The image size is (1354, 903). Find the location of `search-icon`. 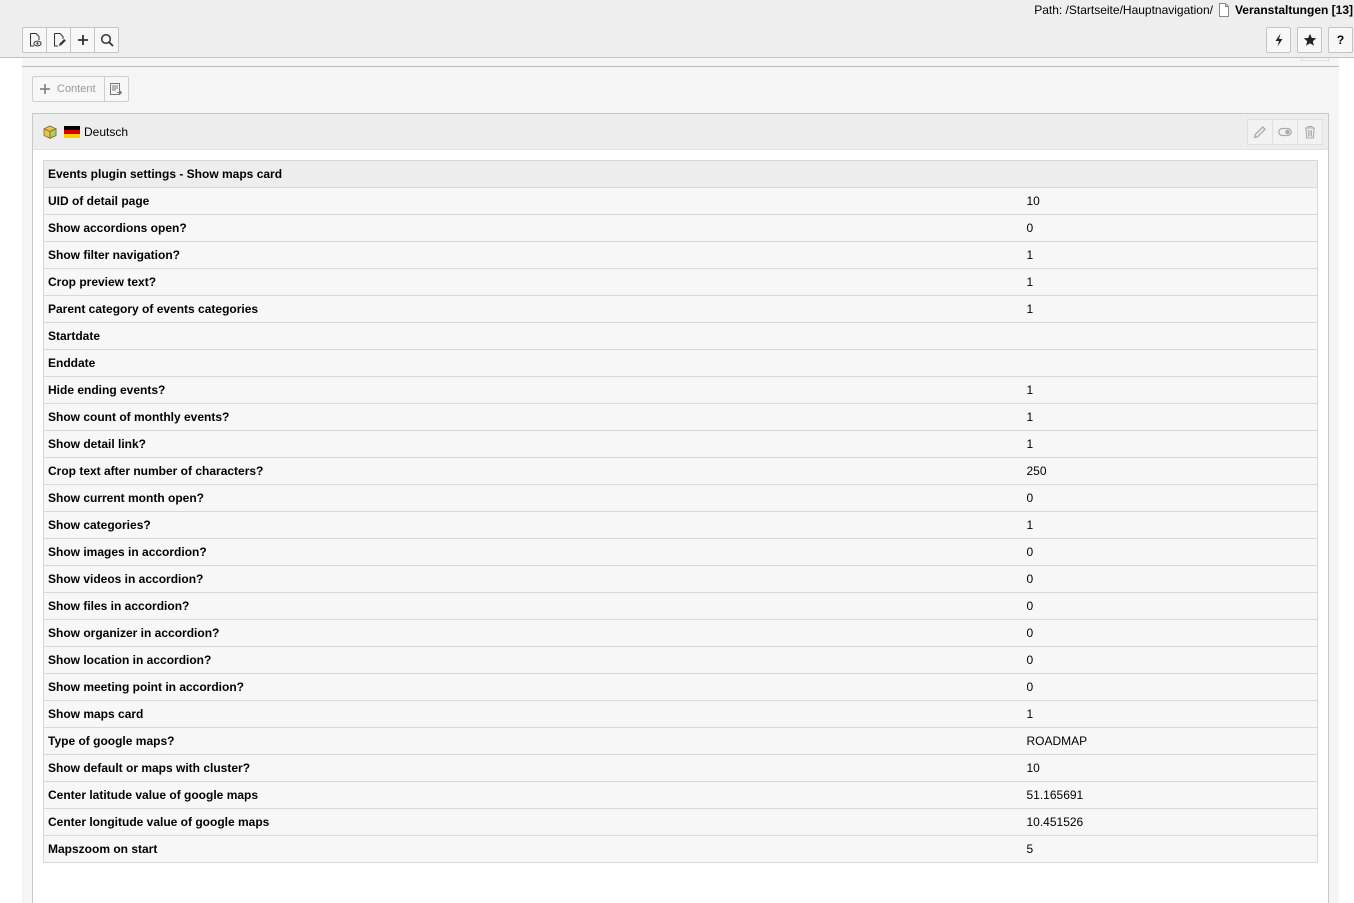

search-icon is located at coordinates (107, 40).